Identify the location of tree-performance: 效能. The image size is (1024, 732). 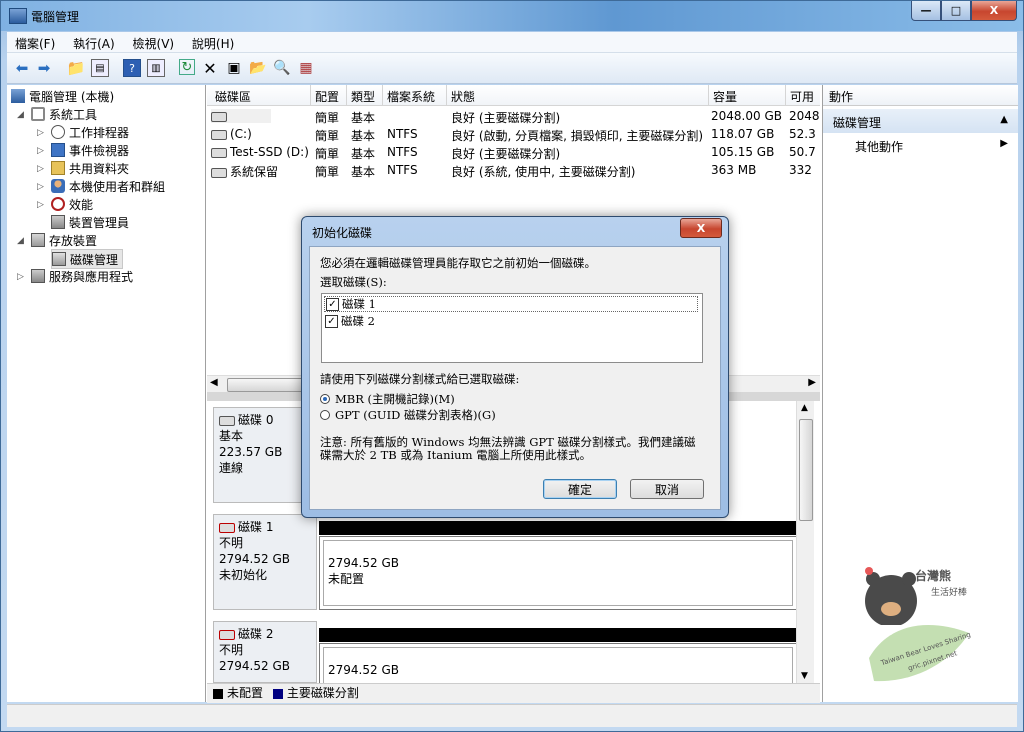
(72, 204).